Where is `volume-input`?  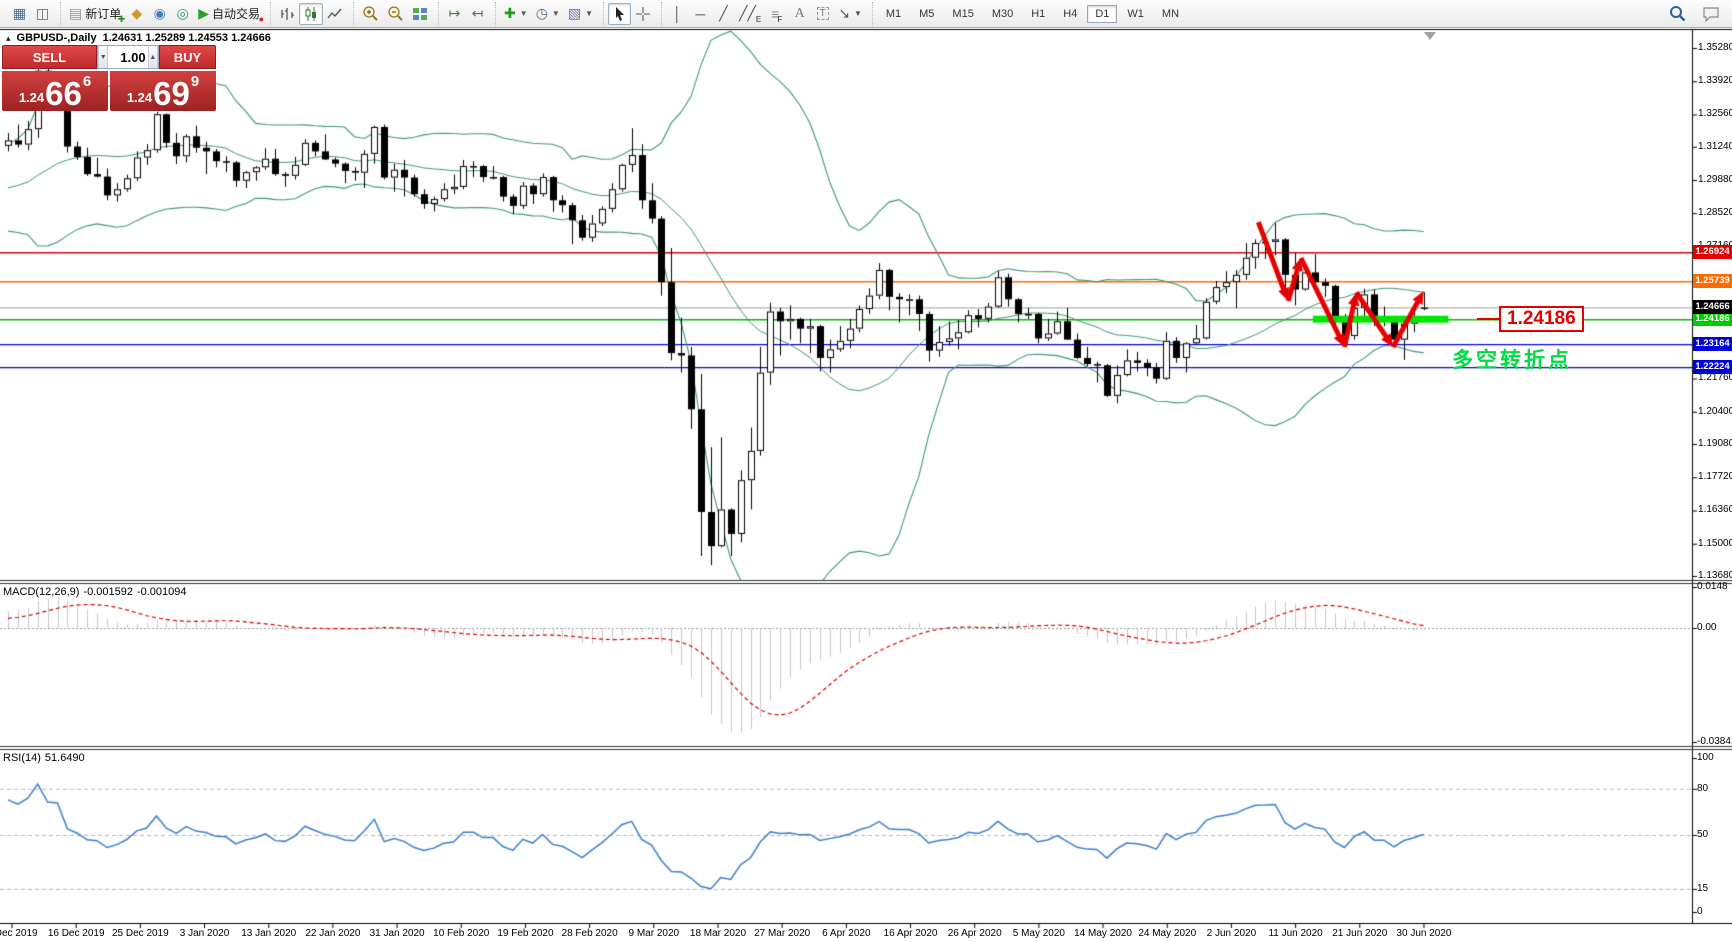 volume-input is located at coordinates (128, 57).